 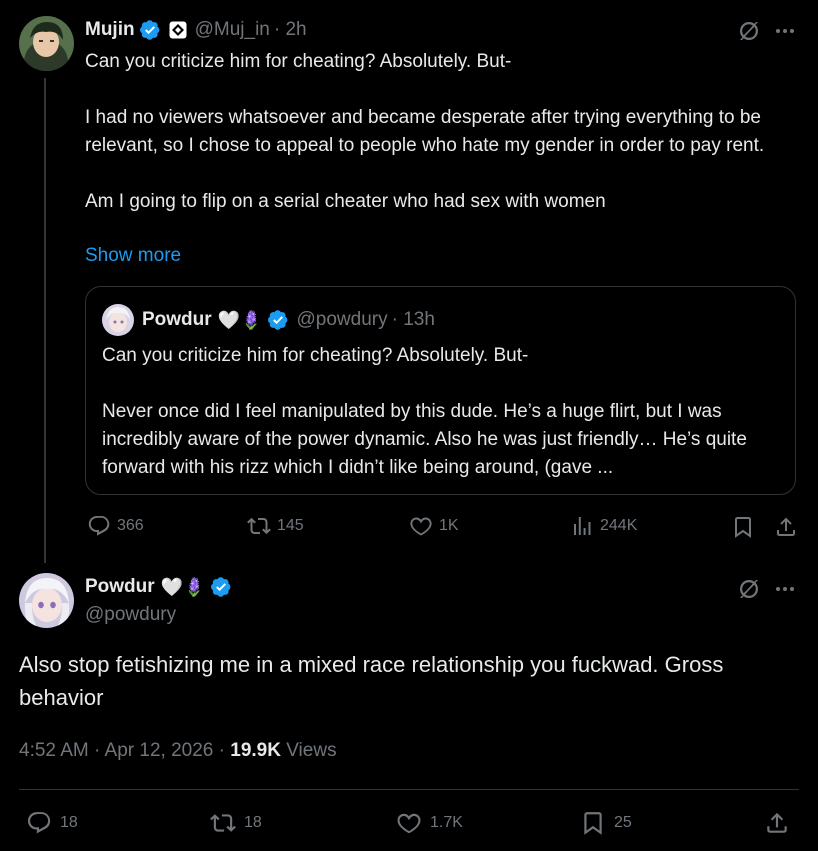 I want to click on show-more-link: Show more, so click(x=133, y=256).